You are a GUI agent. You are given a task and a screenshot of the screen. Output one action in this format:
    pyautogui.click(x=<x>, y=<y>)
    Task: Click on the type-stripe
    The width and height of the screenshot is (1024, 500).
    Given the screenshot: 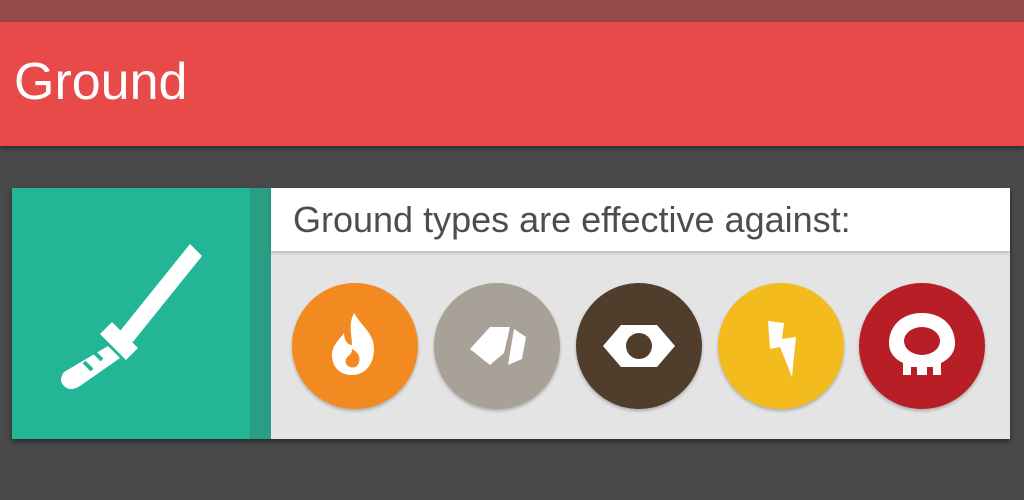 What is the action you would take?
    pyautogui.click(x=260, y=313)
    